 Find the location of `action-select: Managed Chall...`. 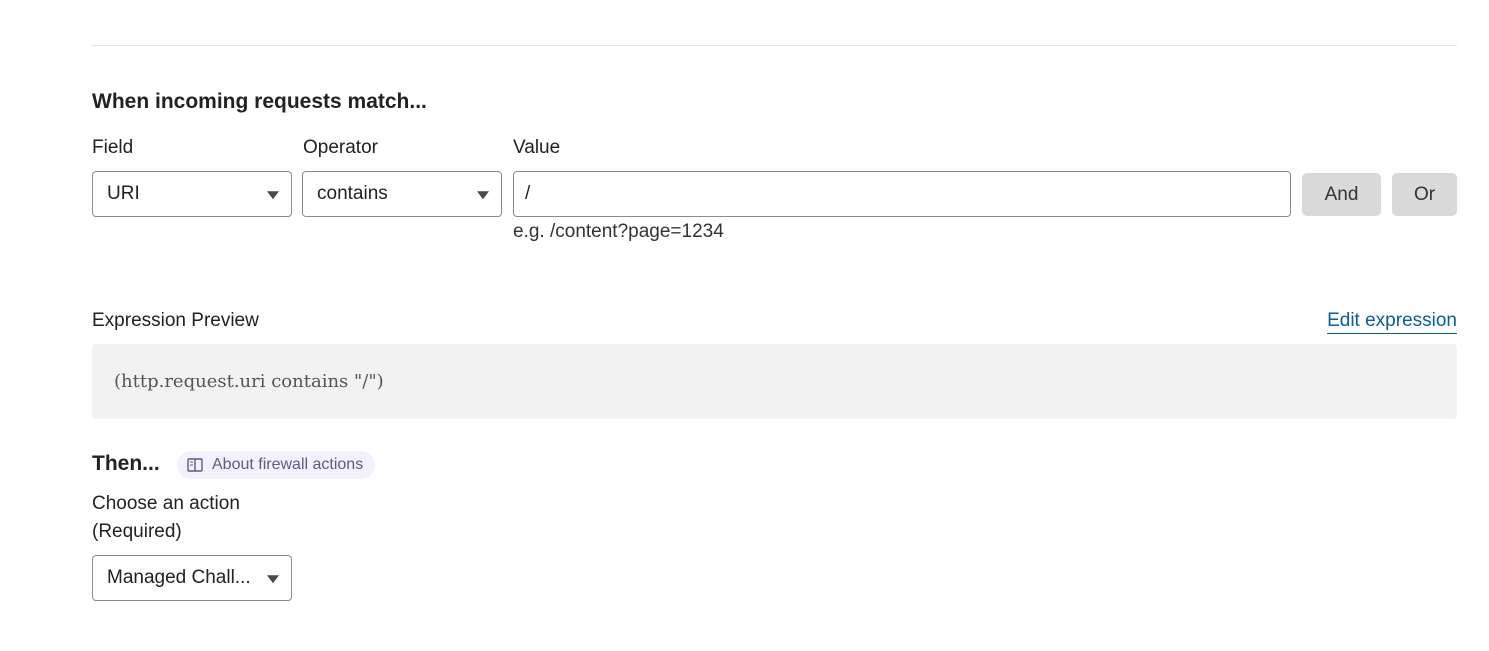

action-select: Managed Chall... is located at coordinates (192, 578).